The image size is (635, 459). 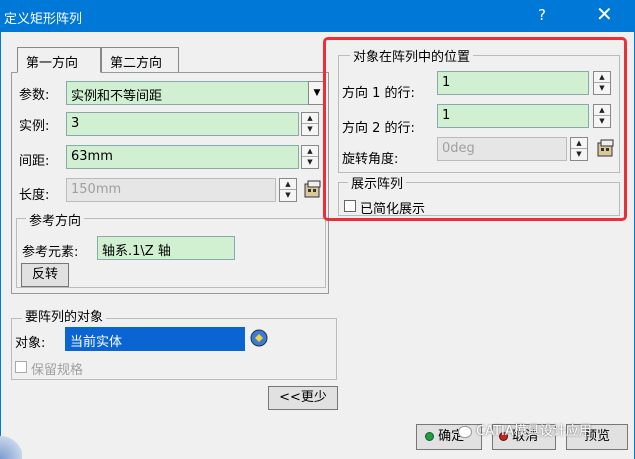 What do you see at coordinates (50, 252) in the screenshot?
I see `reference-element-label: 参考元素:` at bounding box center [50, 252].